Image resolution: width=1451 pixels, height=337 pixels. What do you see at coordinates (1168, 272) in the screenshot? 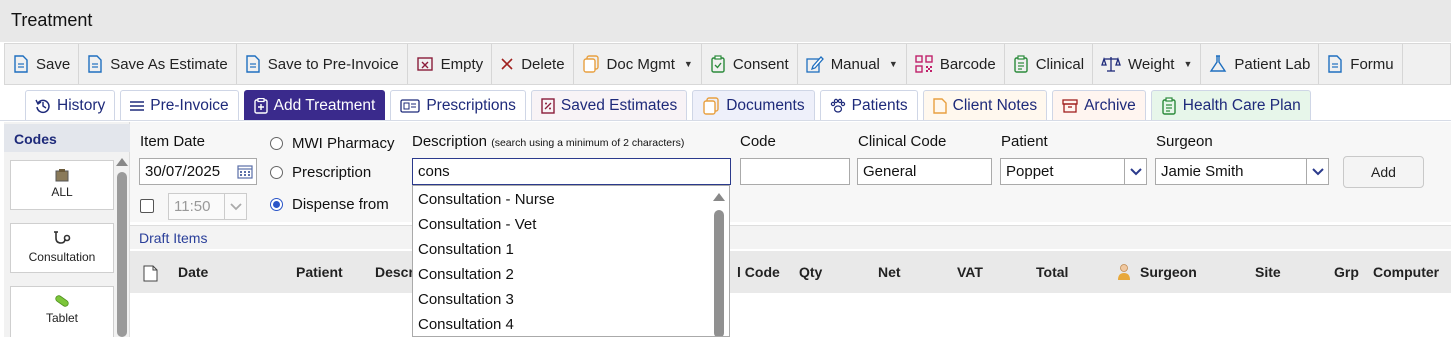
I see `col-surgeon: Surgeon` at bounding box center [1168, 272].